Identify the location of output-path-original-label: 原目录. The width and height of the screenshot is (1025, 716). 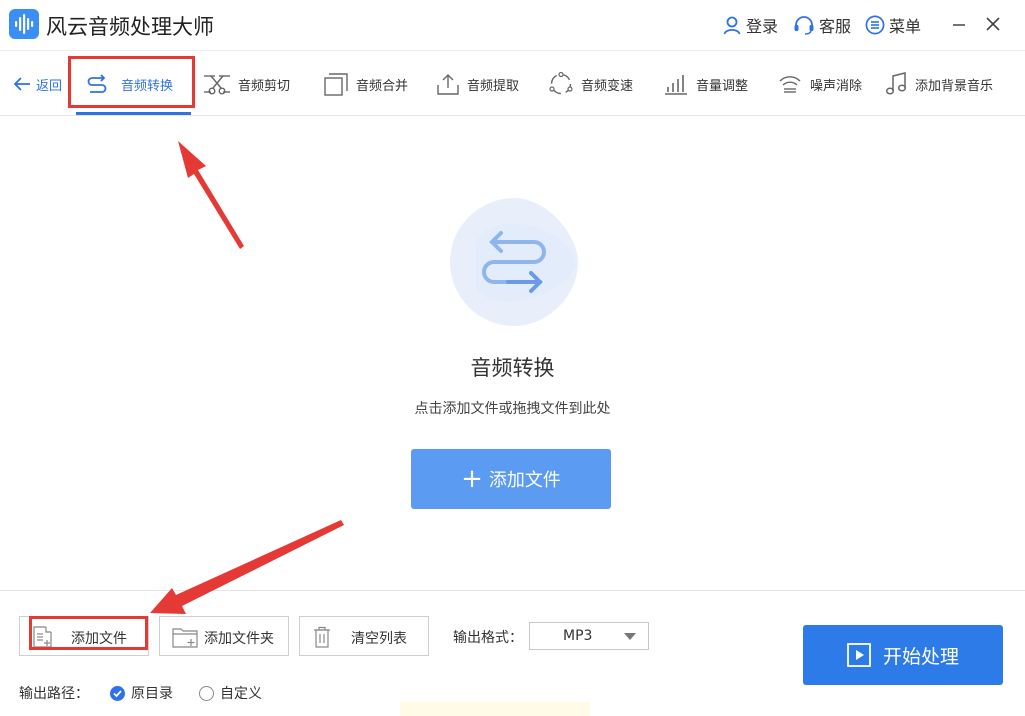
(152, 694).